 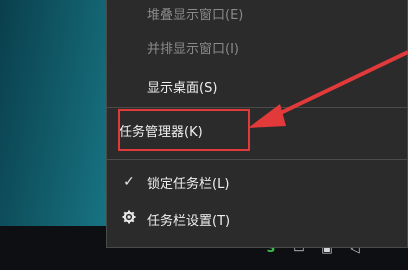 What do you see at coordinates (193, 49) in the screenshot?
I see `menu-item-label: 并排显示窗口(I)` at bounding box center [193, 49].